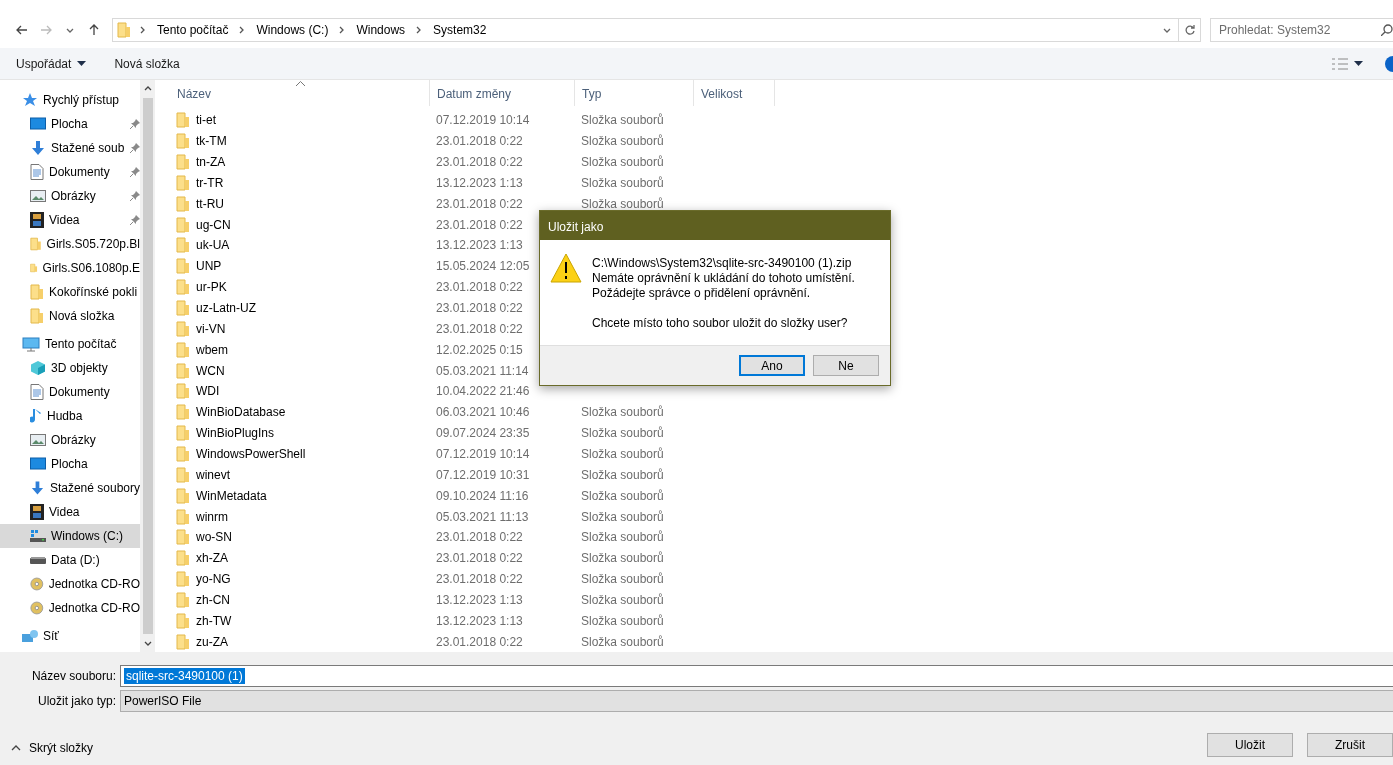 Image resolution: width=1393 pixels, height=765 pixels. Describe the element at coordinates (70, 416) in the screenshot. I see `sidebar-item: Hudba` at that location.